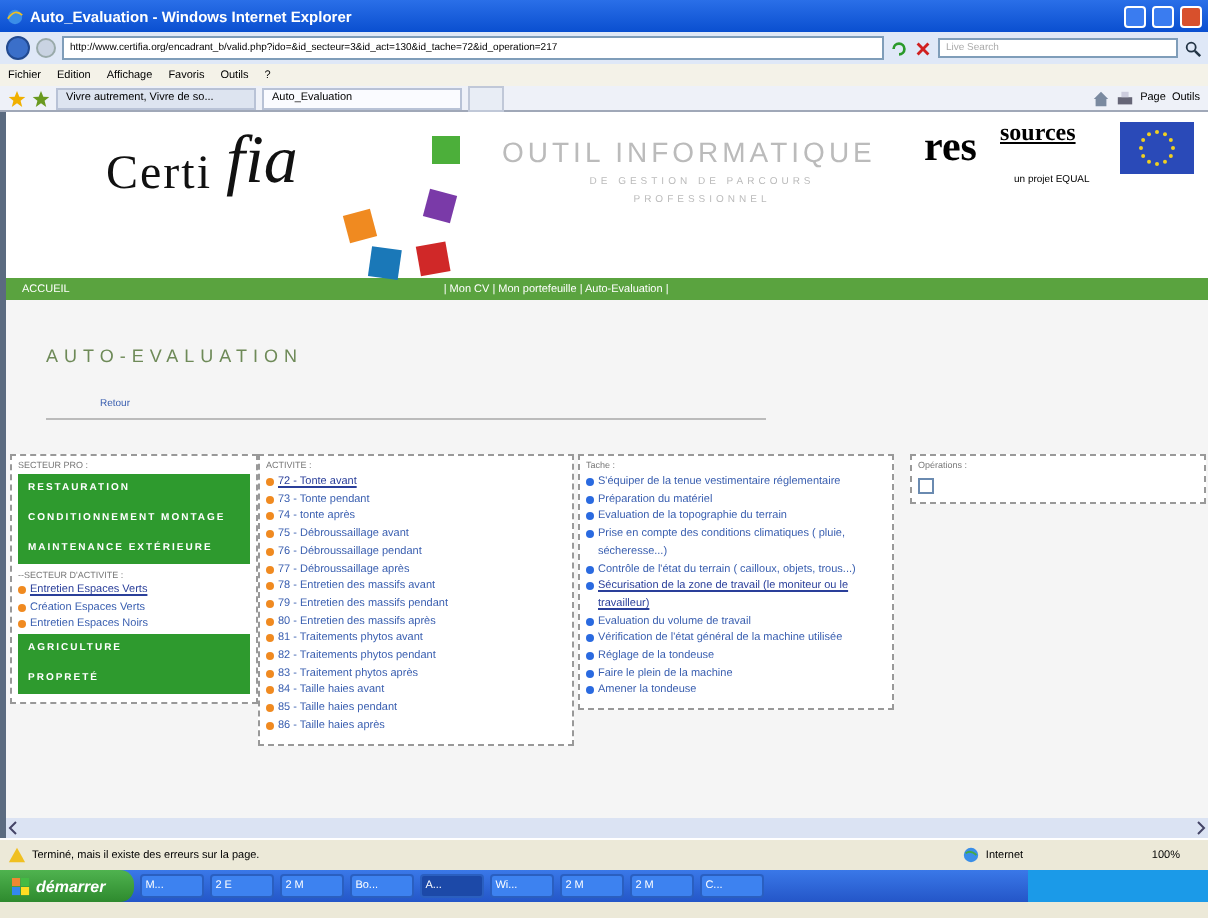 The width and height of the screenshot is (1208, 918). Describe the element at coordinates (1193, 48) in the screenshot. I see `search-icon` at that location.